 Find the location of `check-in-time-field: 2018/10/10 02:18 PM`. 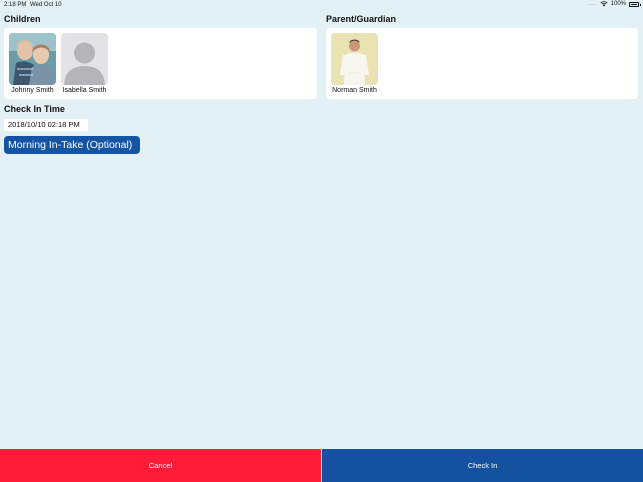

check-in-time-field: 2018/10/10 02:18 PM is located at coordinates (46, 125).